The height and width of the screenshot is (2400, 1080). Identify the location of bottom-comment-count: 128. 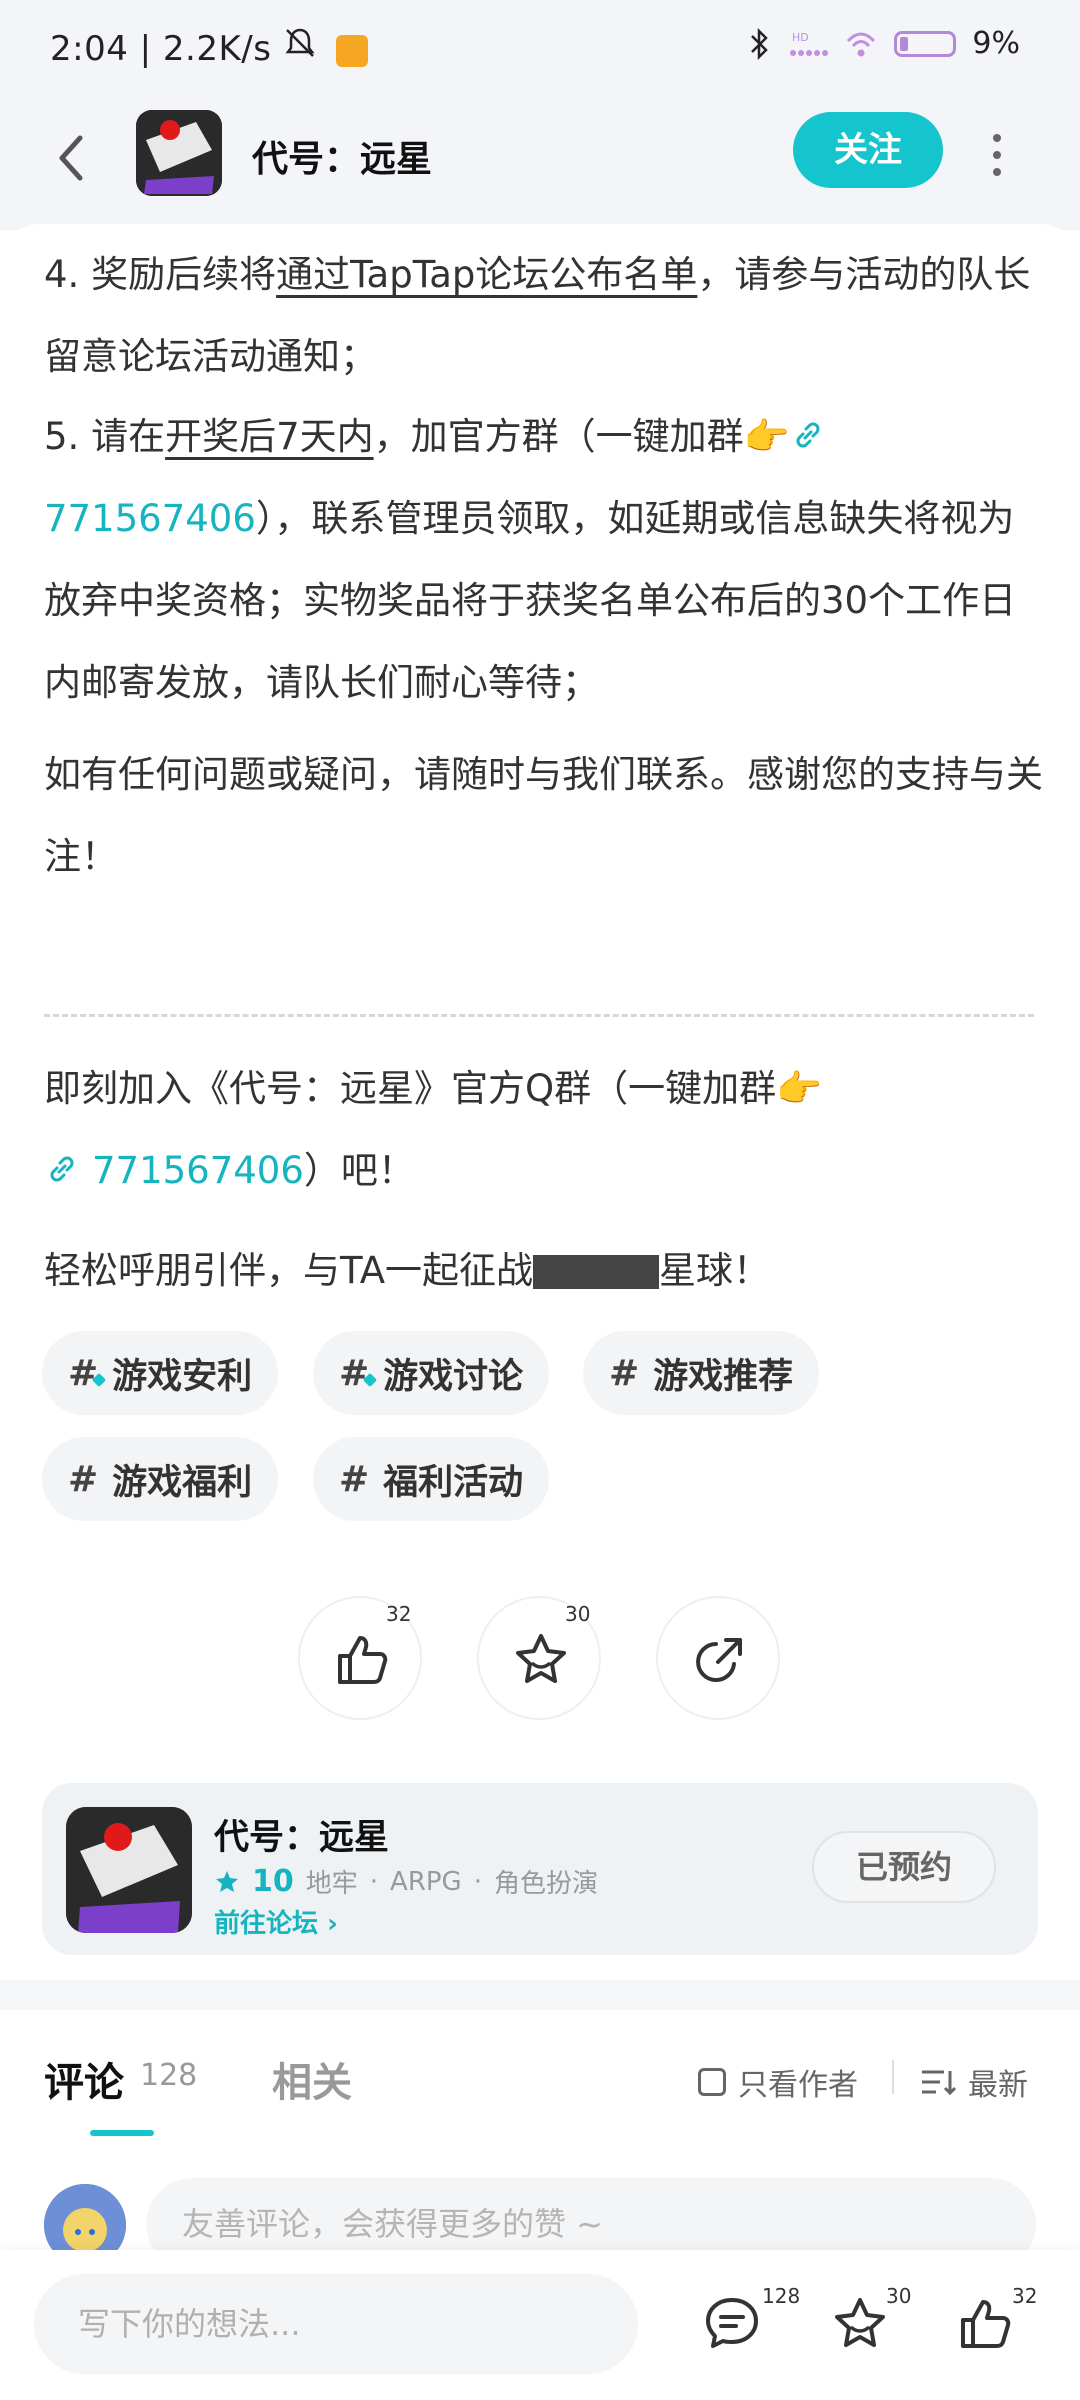
(781, 2296).